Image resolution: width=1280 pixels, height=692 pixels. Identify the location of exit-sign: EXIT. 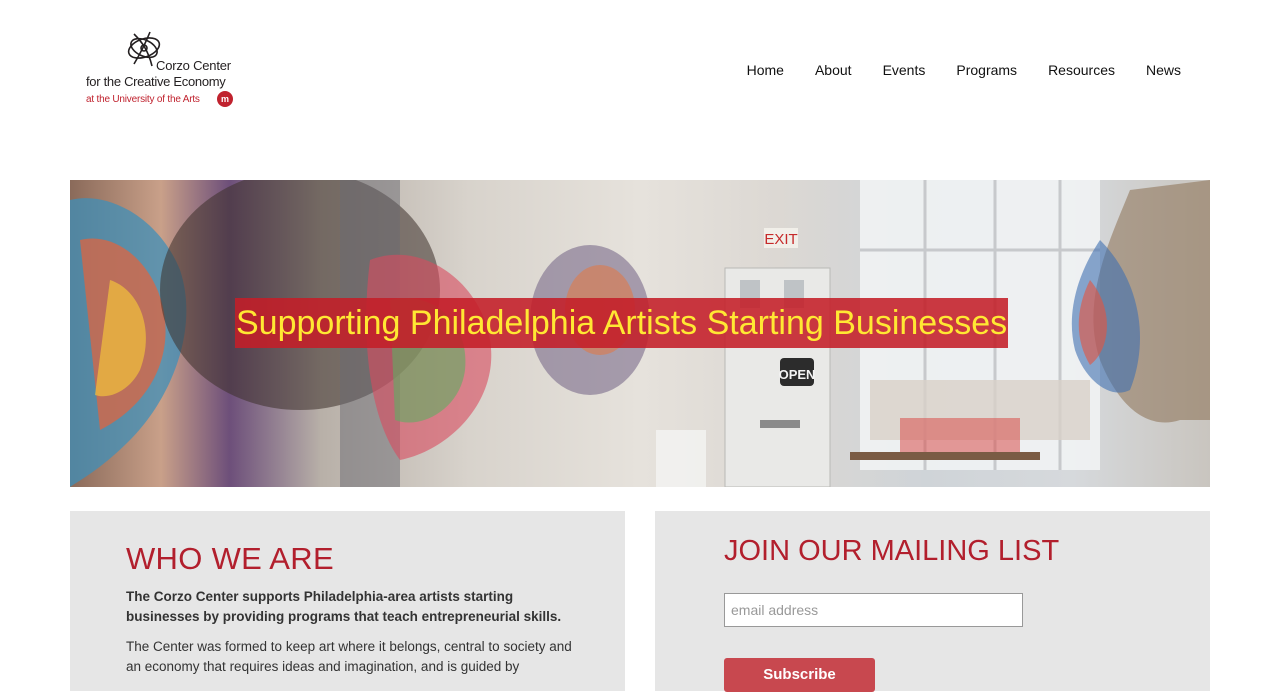
(780, 239).